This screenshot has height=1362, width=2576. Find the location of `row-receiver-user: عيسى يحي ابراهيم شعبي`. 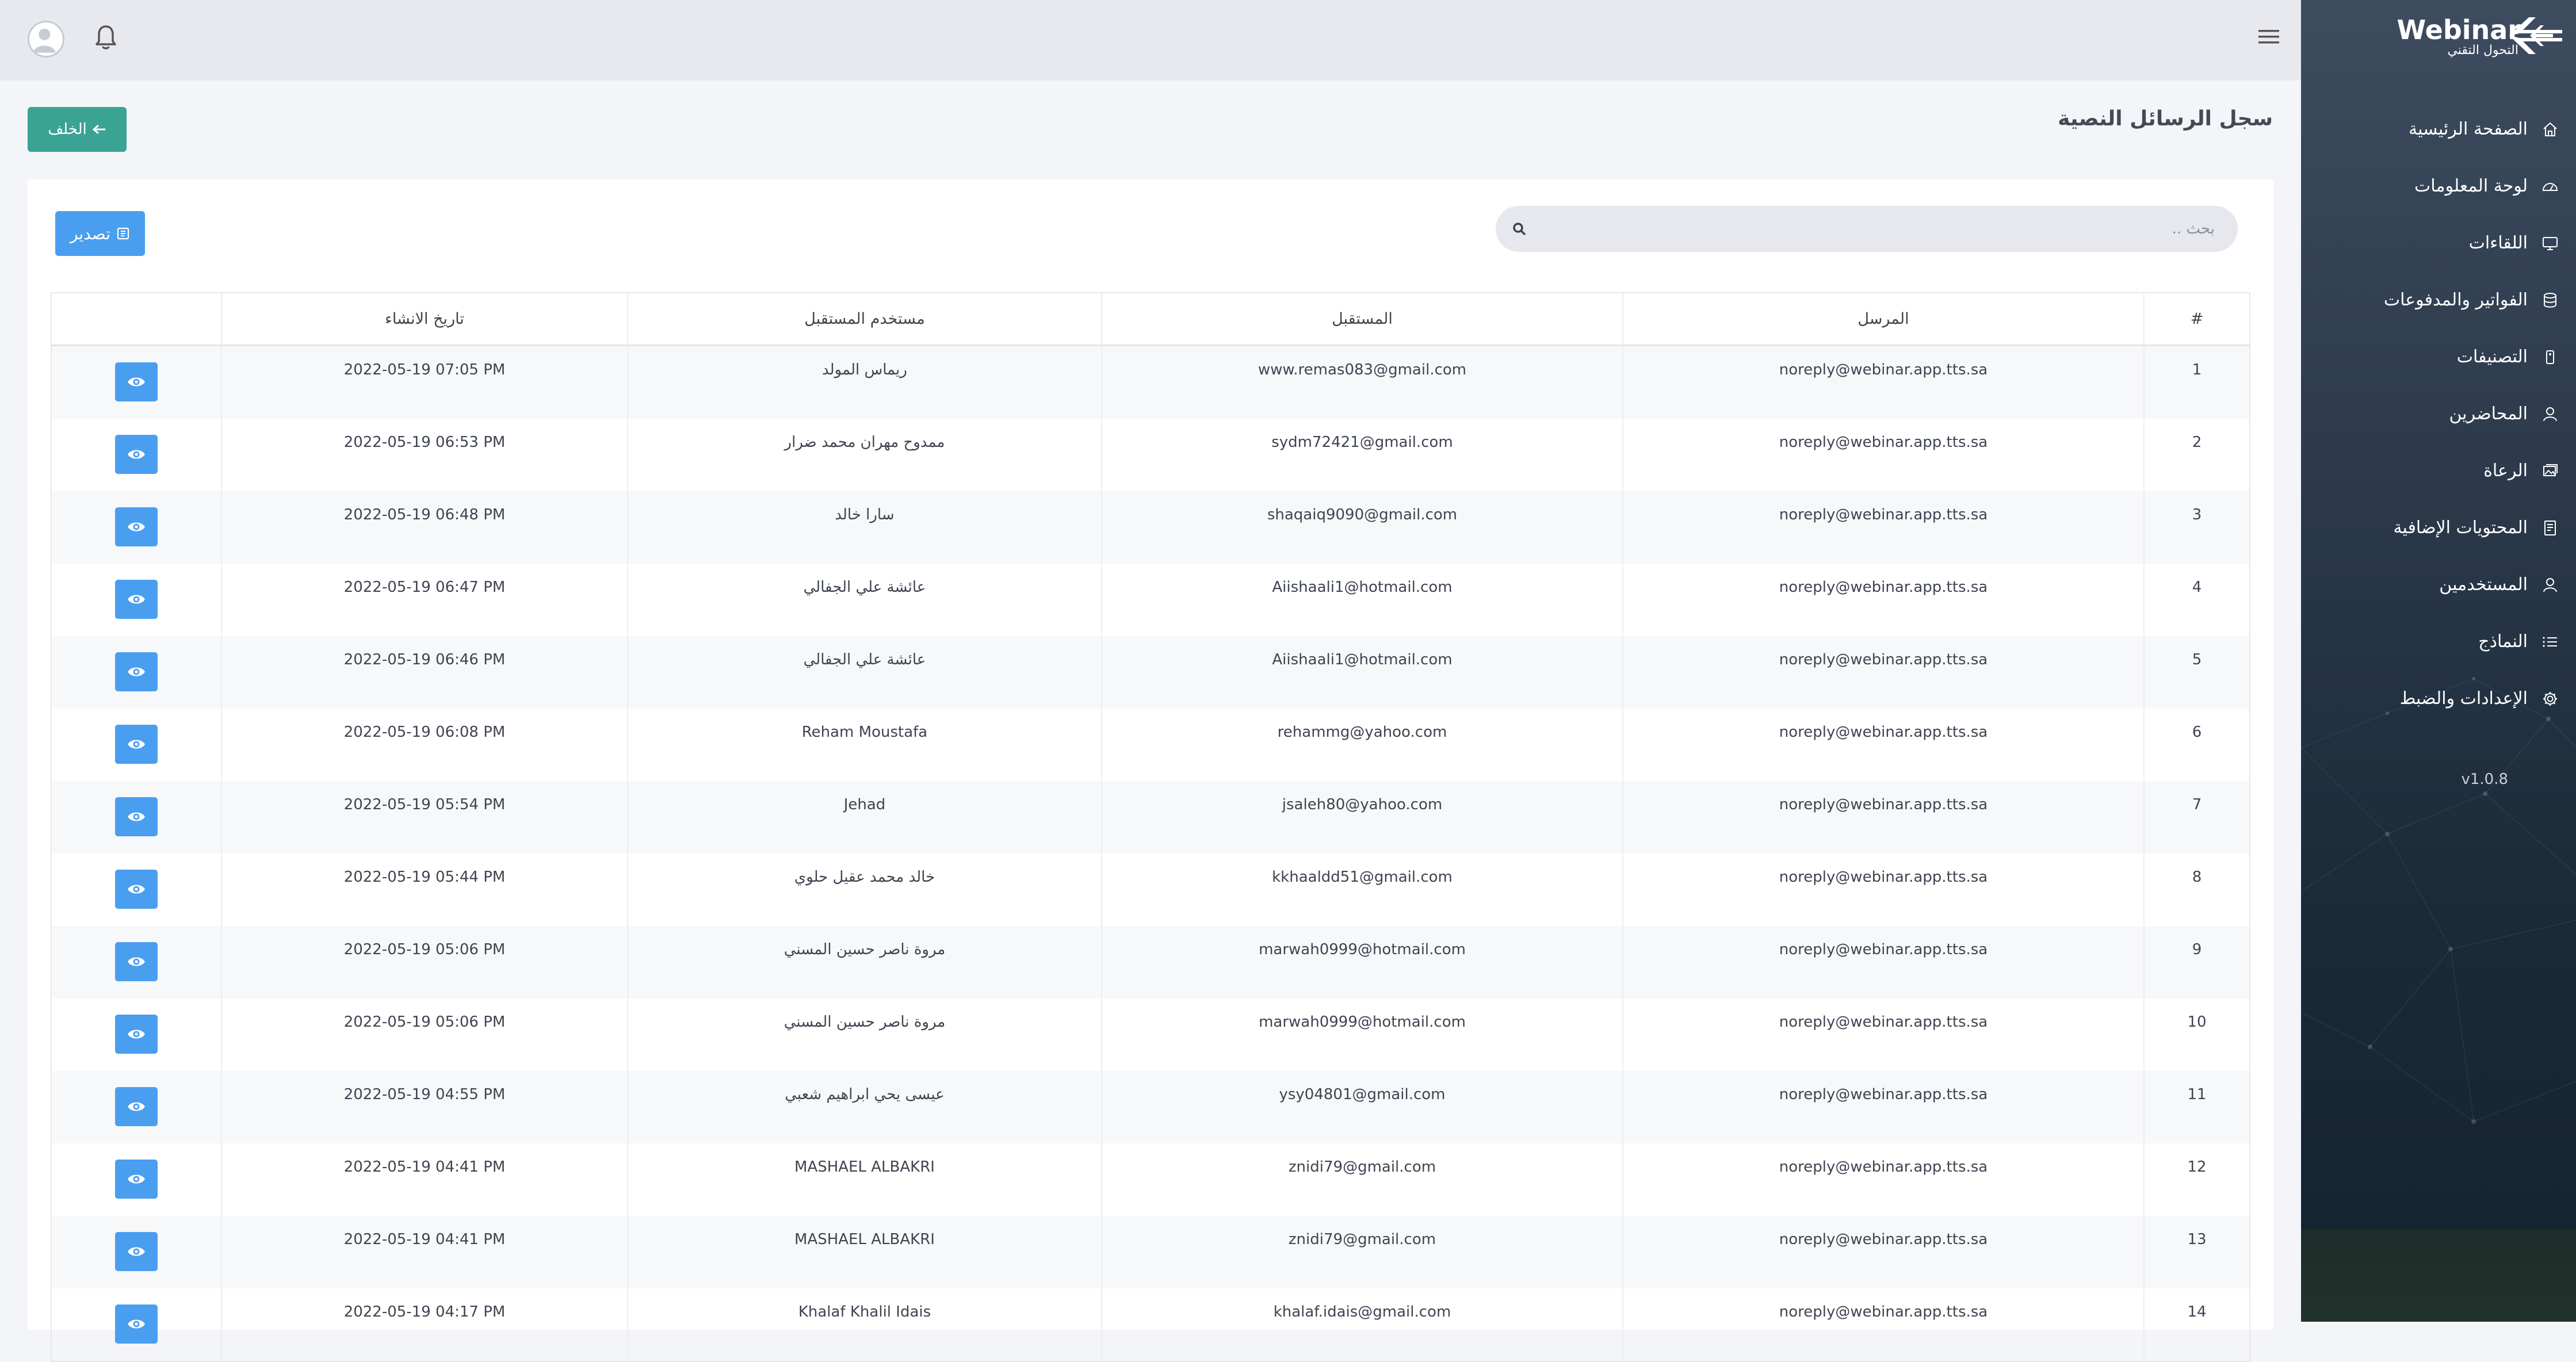

row-receiver-user: عيسى يحي ابراهيم شعبي is located at coordinates (864, 1107).